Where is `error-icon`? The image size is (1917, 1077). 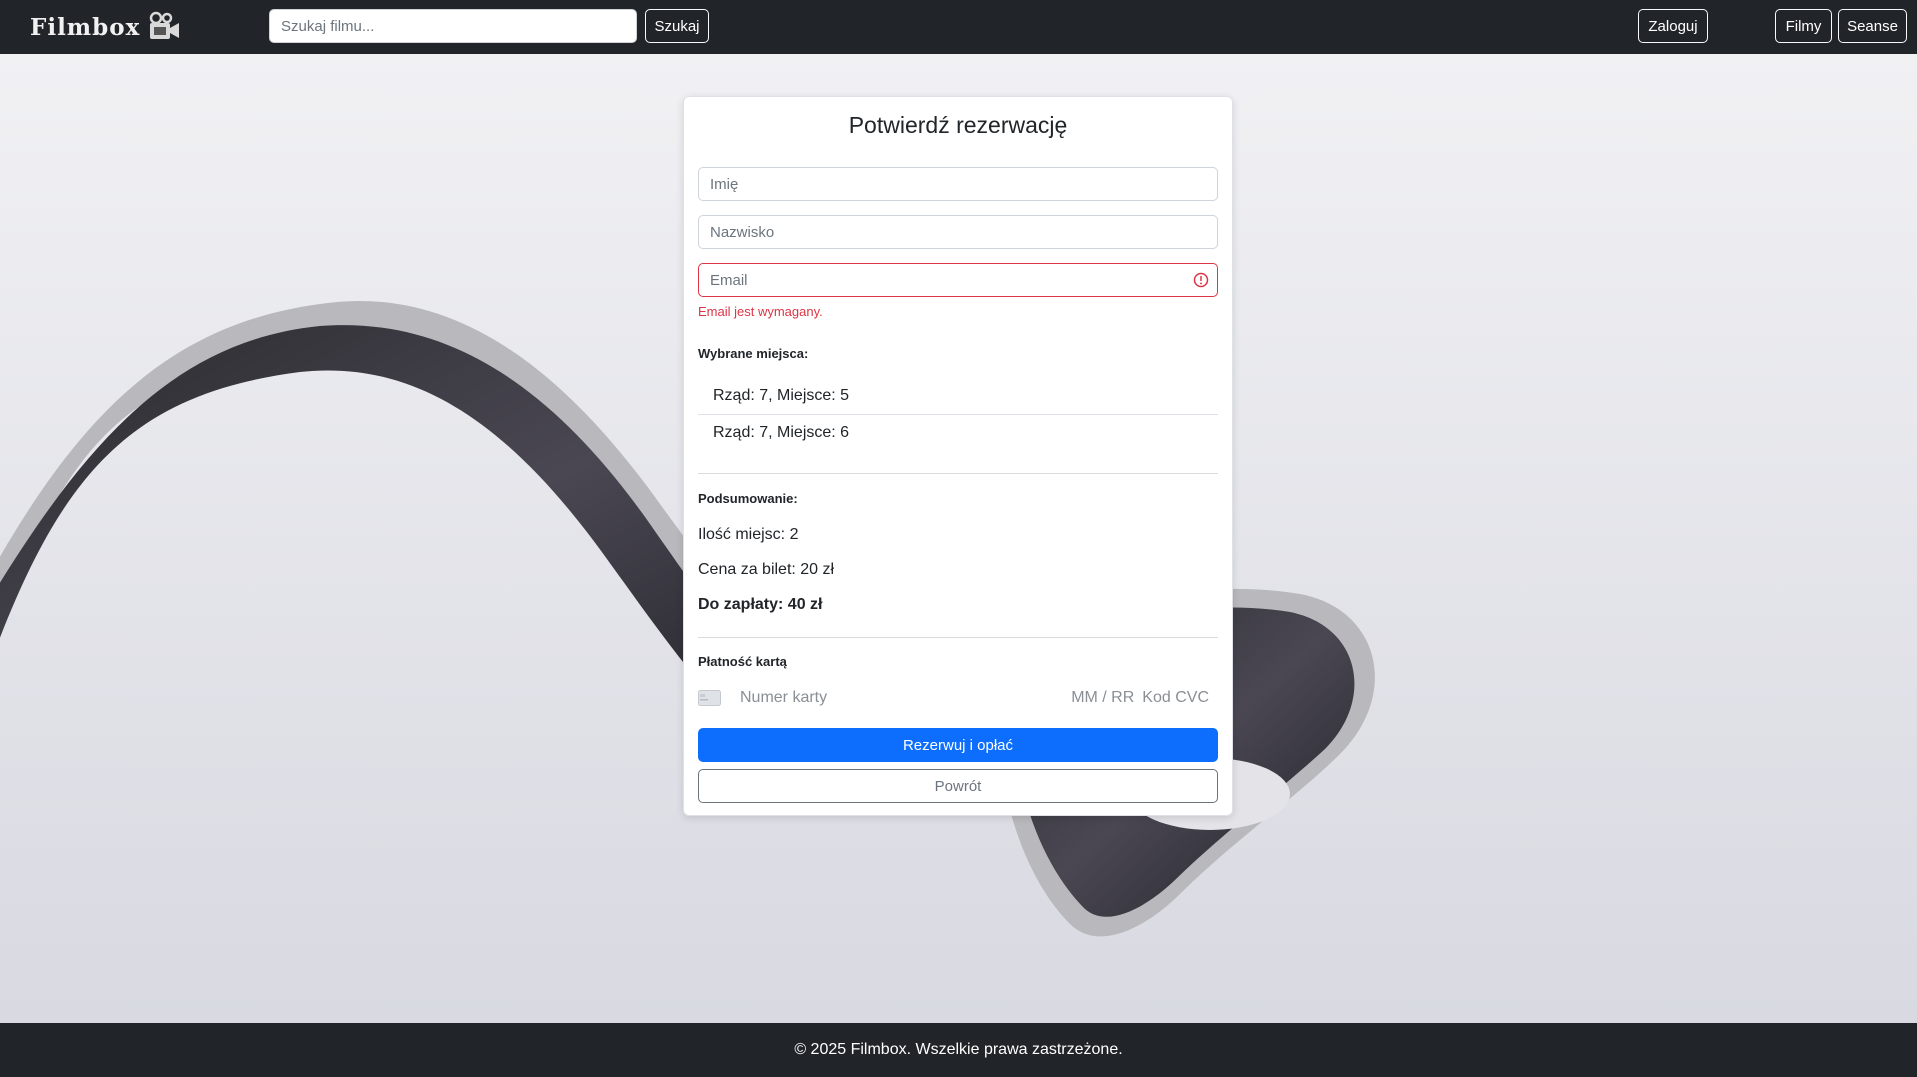 error-icon is located at coordinates (1201, 280).